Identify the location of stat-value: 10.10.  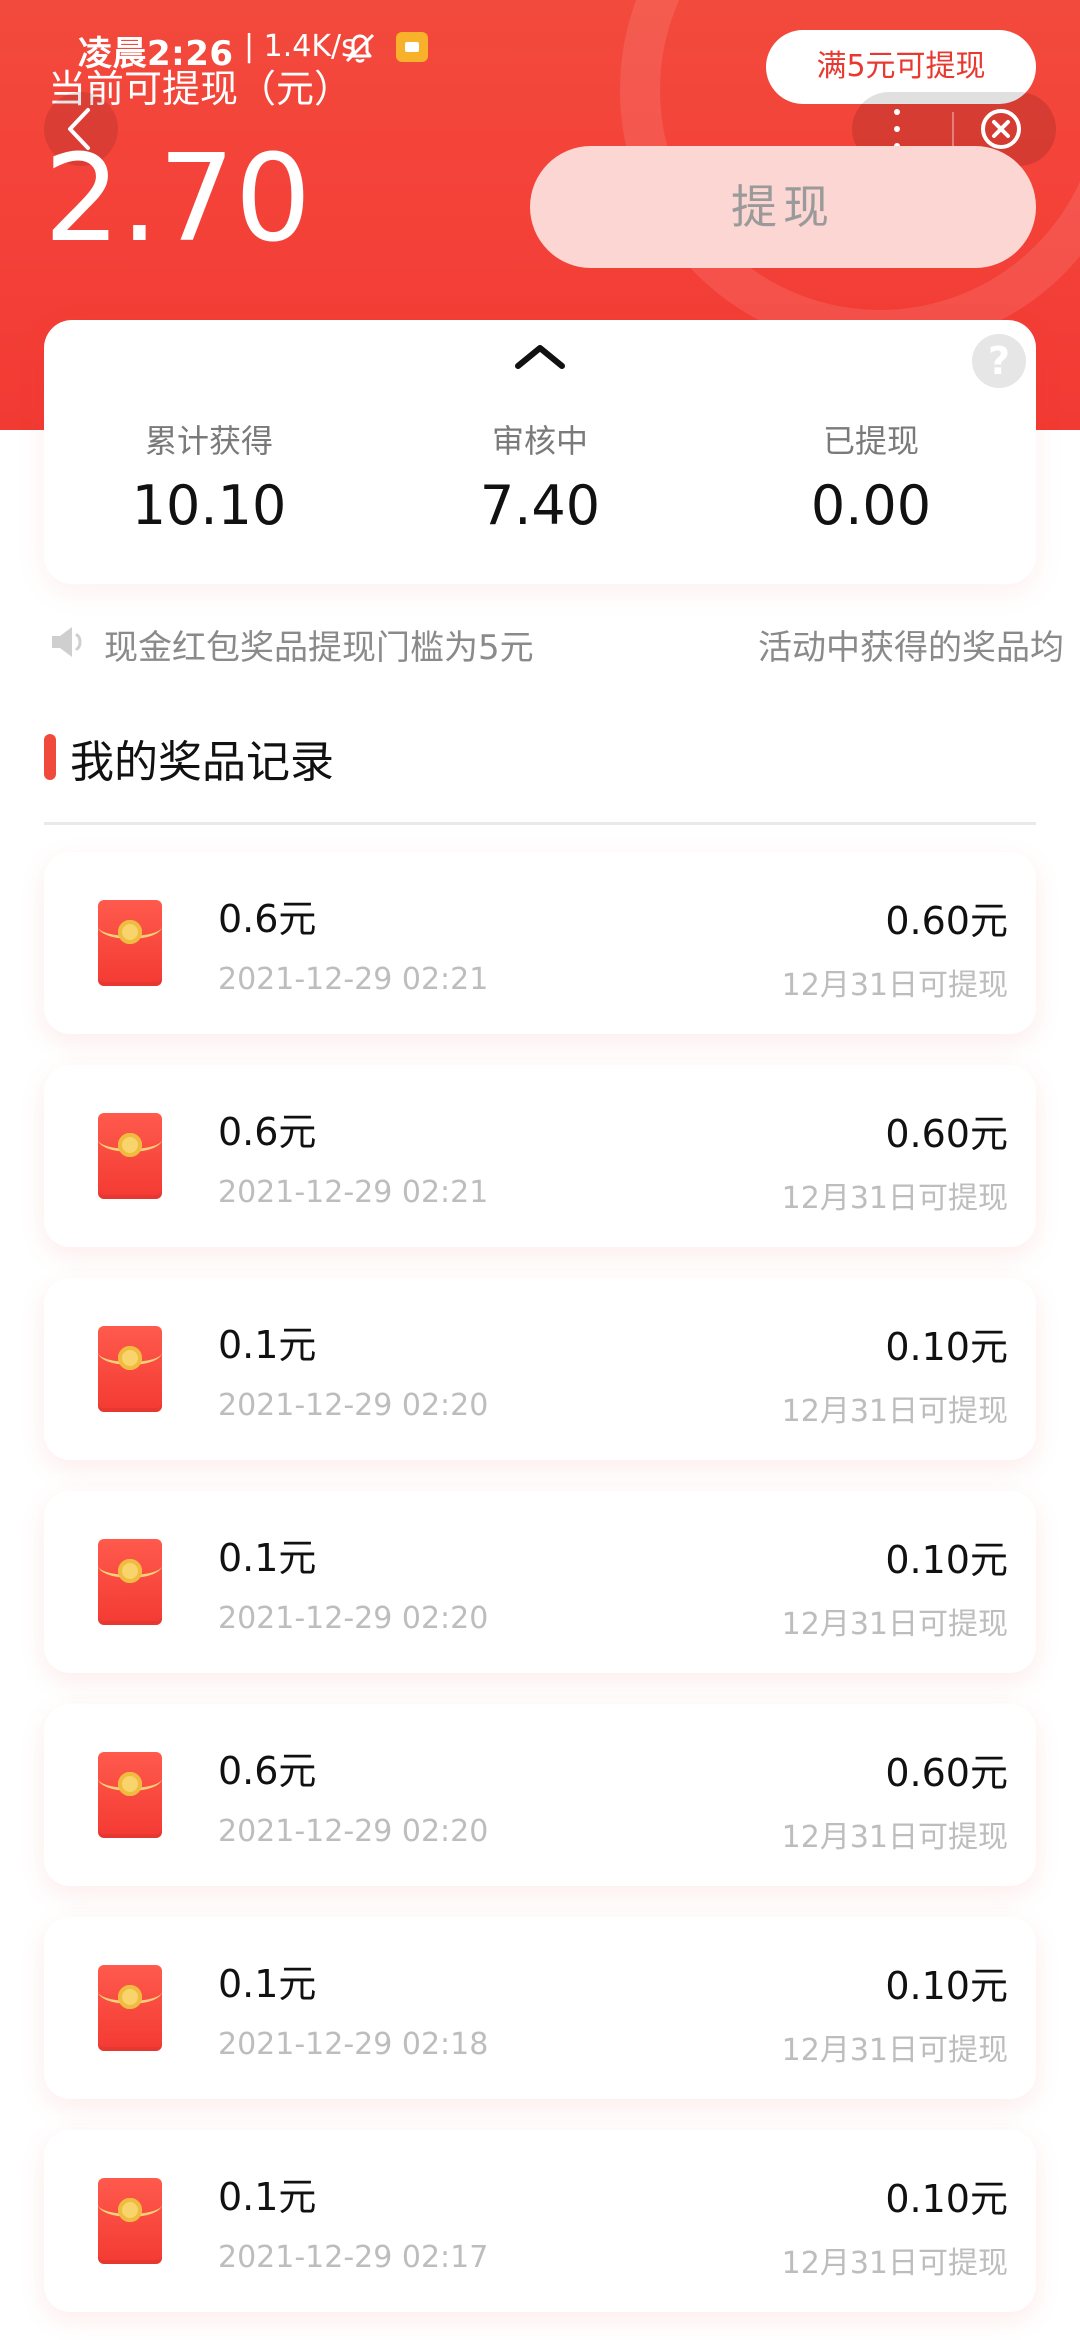
(209, 505).